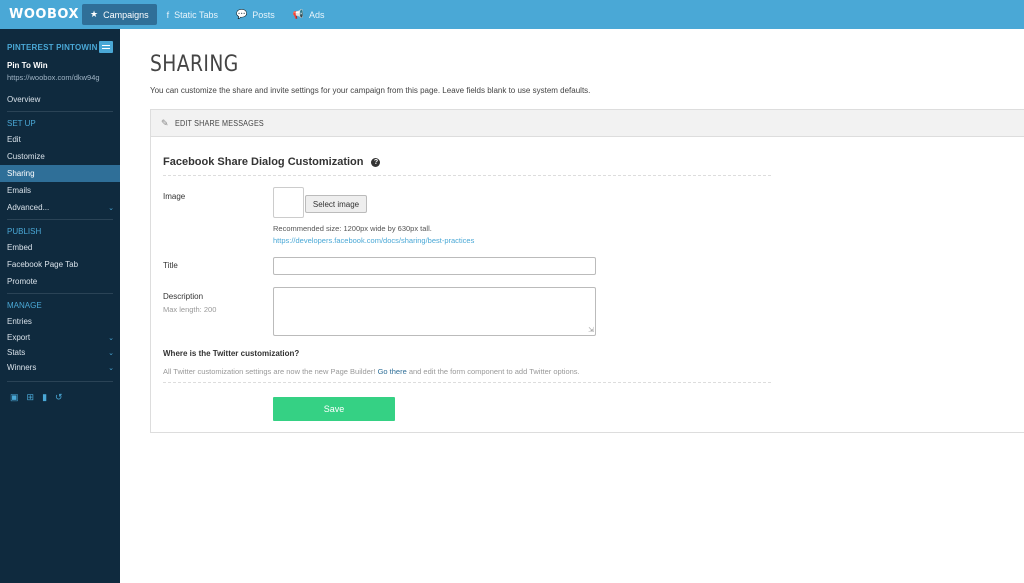  Describe the element at coordinates (336, 204) in the screenshot. I see `select-image-button: Select image` at that location.